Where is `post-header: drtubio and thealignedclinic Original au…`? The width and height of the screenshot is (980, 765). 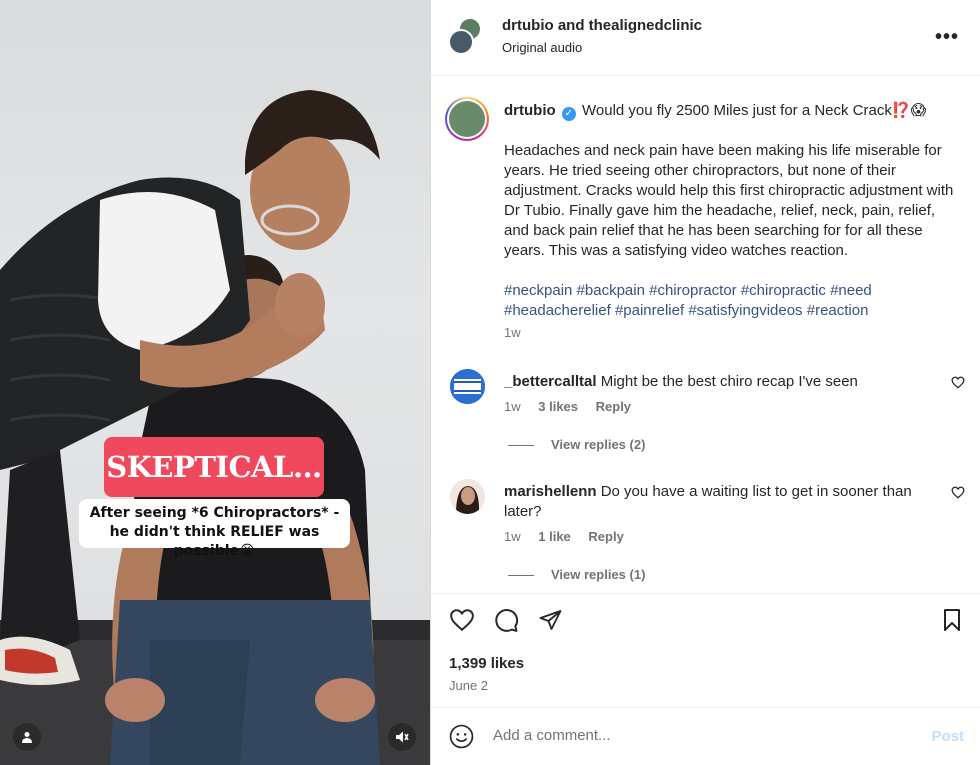
post-header: drtubio and thealignedclinic Original au… is located at coordinates (705, 38).